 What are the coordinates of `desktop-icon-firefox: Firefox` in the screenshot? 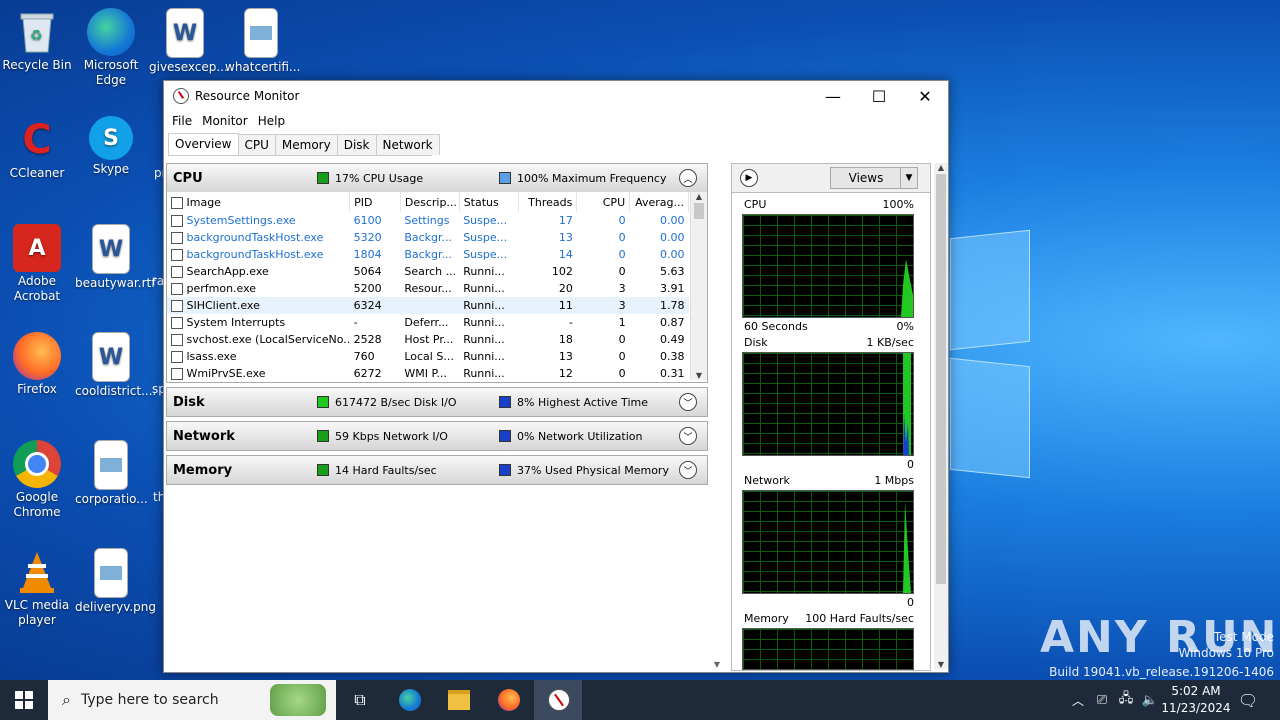 It's located at (37, 364).